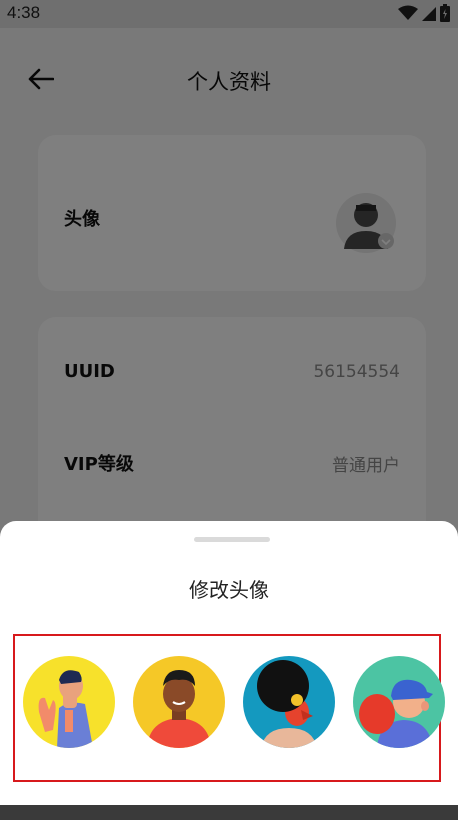  What do you see at coordinates (229, 812) in the screenshot?
I see `navigation-bar` at bounding box center [229, 812].